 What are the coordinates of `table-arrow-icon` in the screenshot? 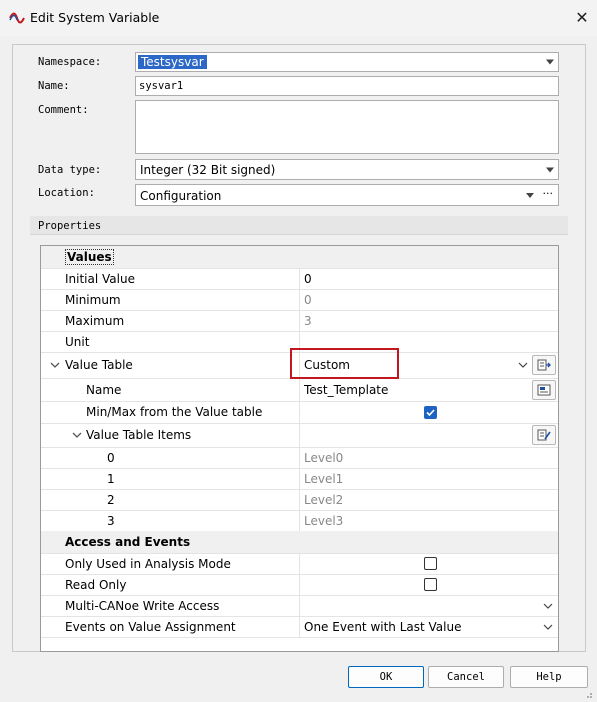 It's located at (544, 365).